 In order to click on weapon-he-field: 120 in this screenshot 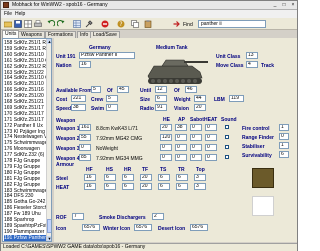, I will do `click(166, 137)`.